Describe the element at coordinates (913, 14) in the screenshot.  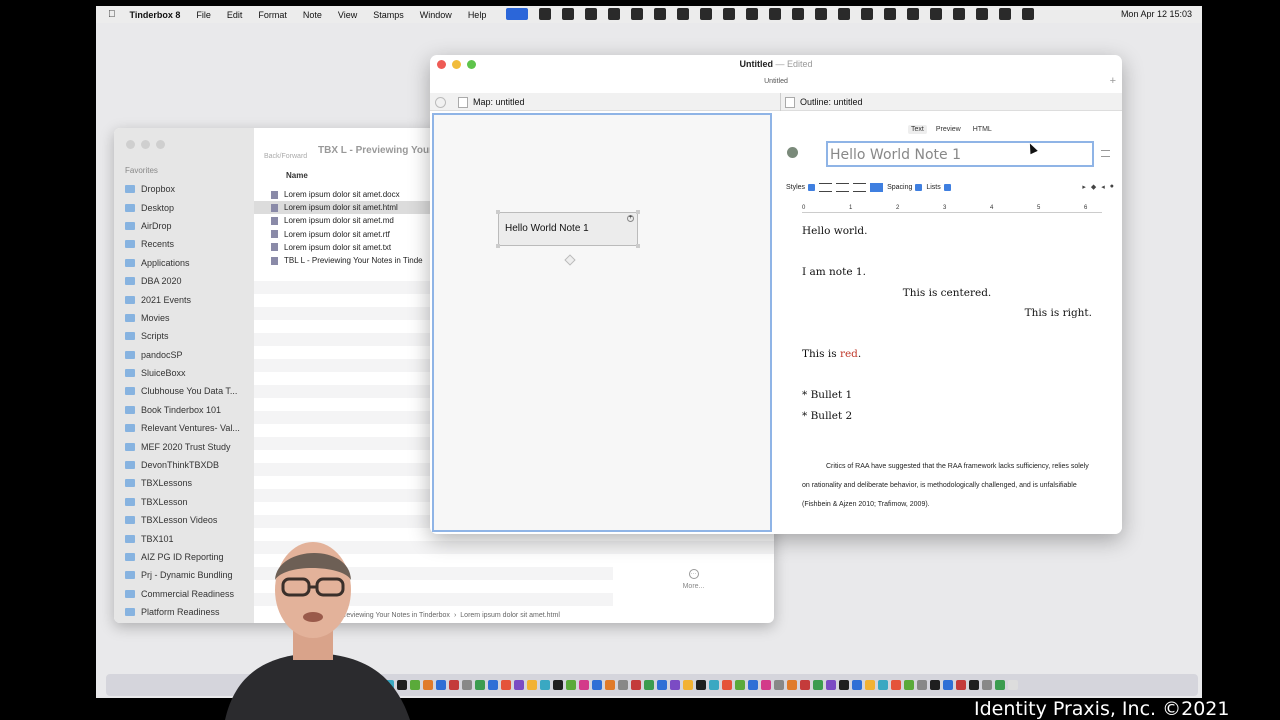
I see `bluetooth-icon` at that location.